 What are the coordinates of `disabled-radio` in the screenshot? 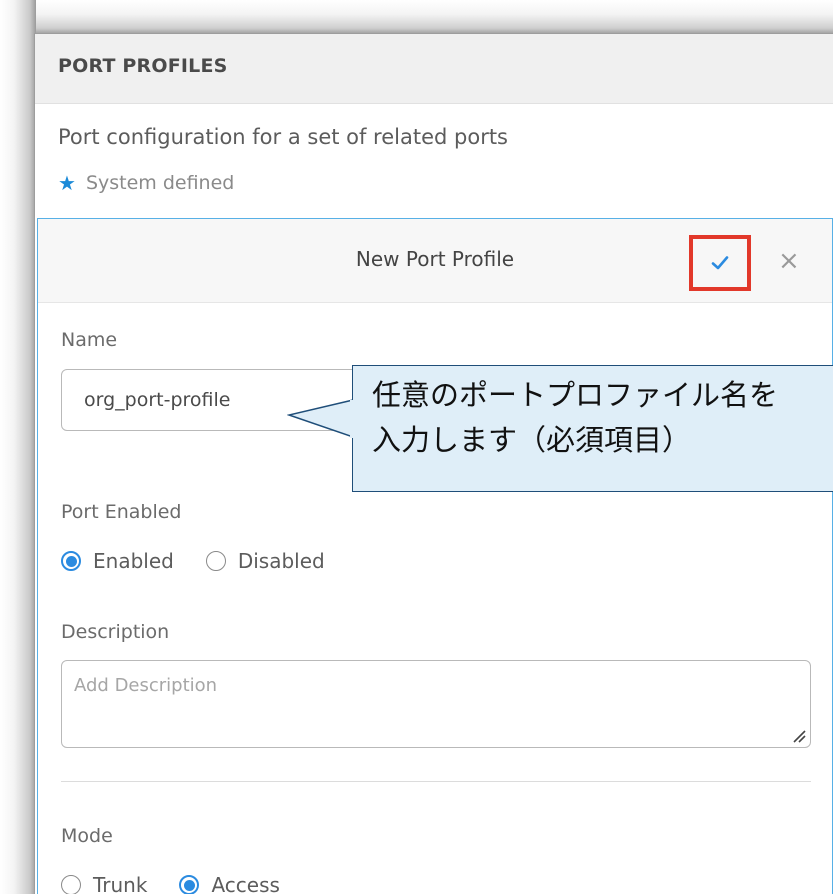 It's located at (215, 561).